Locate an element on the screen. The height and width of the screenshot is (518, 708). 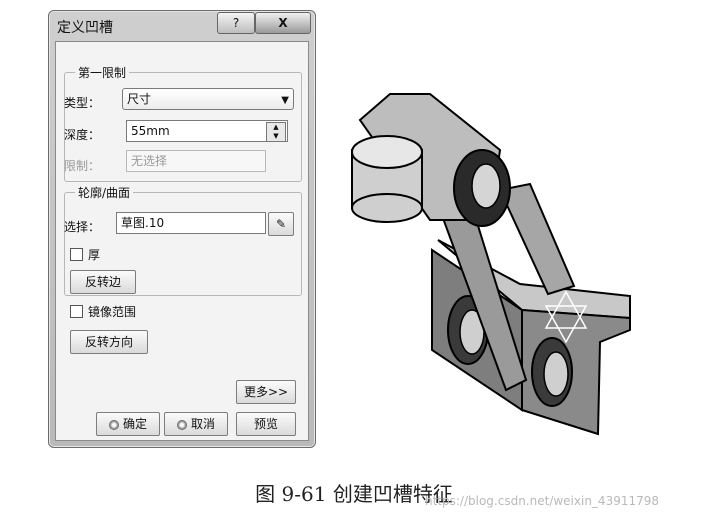
type-select-value: 尺寸 is located at coordinates (139, 99).